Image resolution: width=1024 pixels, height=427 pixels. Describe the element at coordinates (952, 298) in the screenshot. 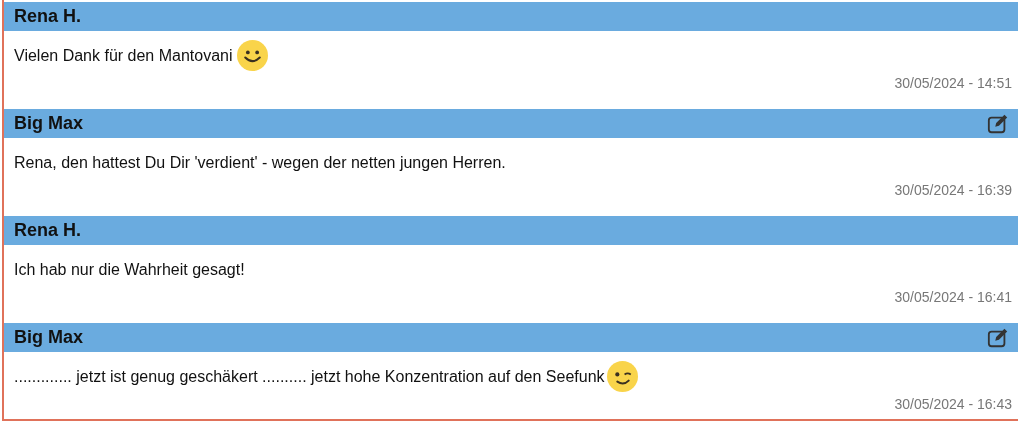

I see `timestamp: 30/05/2024 - 16:41` at that location.